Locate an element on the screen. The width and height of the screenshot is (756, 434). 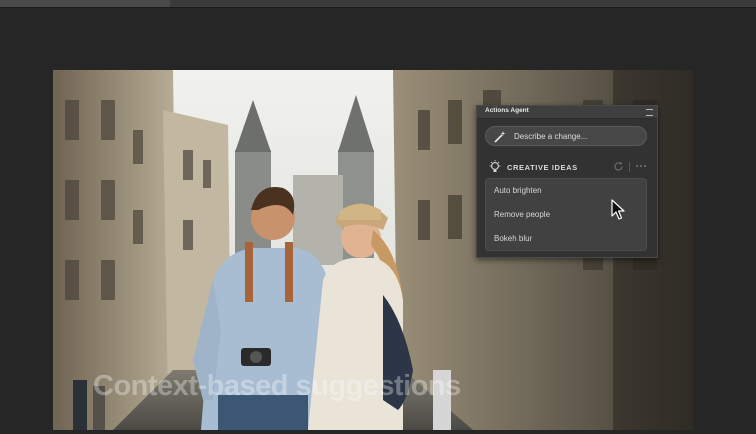
refresh-icon is located at coordinates (618, 166).